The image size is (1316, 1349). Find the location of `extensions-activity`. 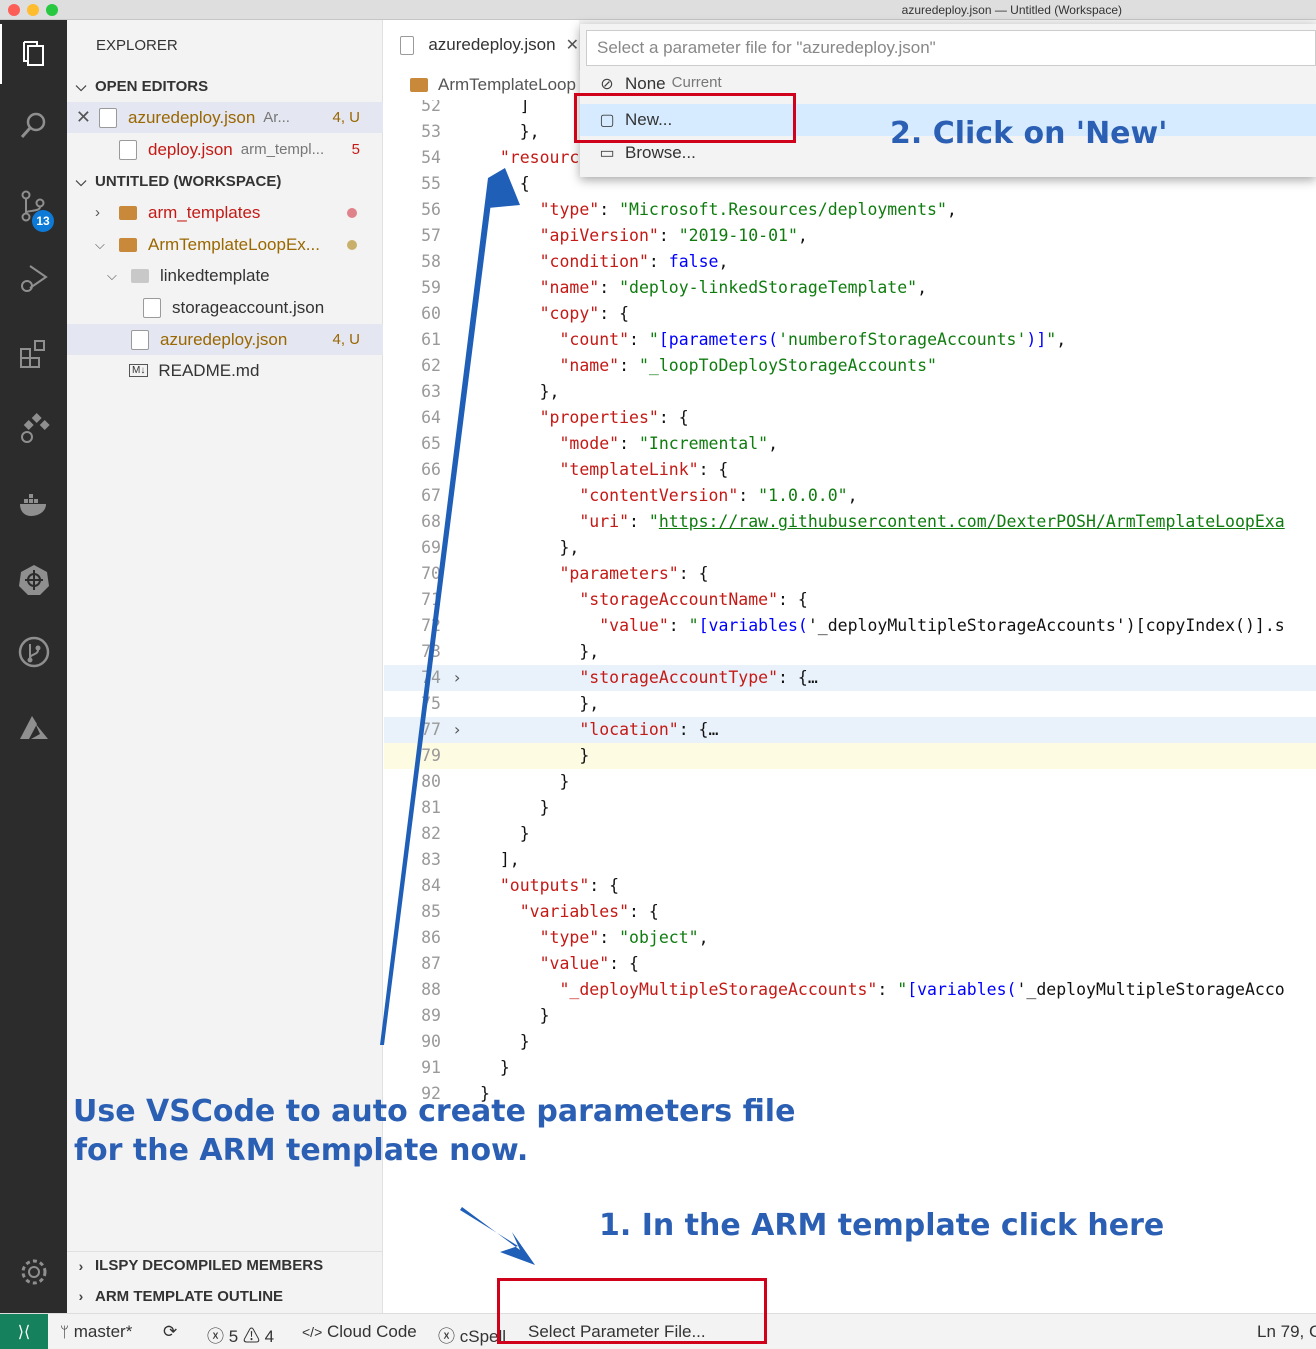

extensions-activity is located at coordinates (33, 354).